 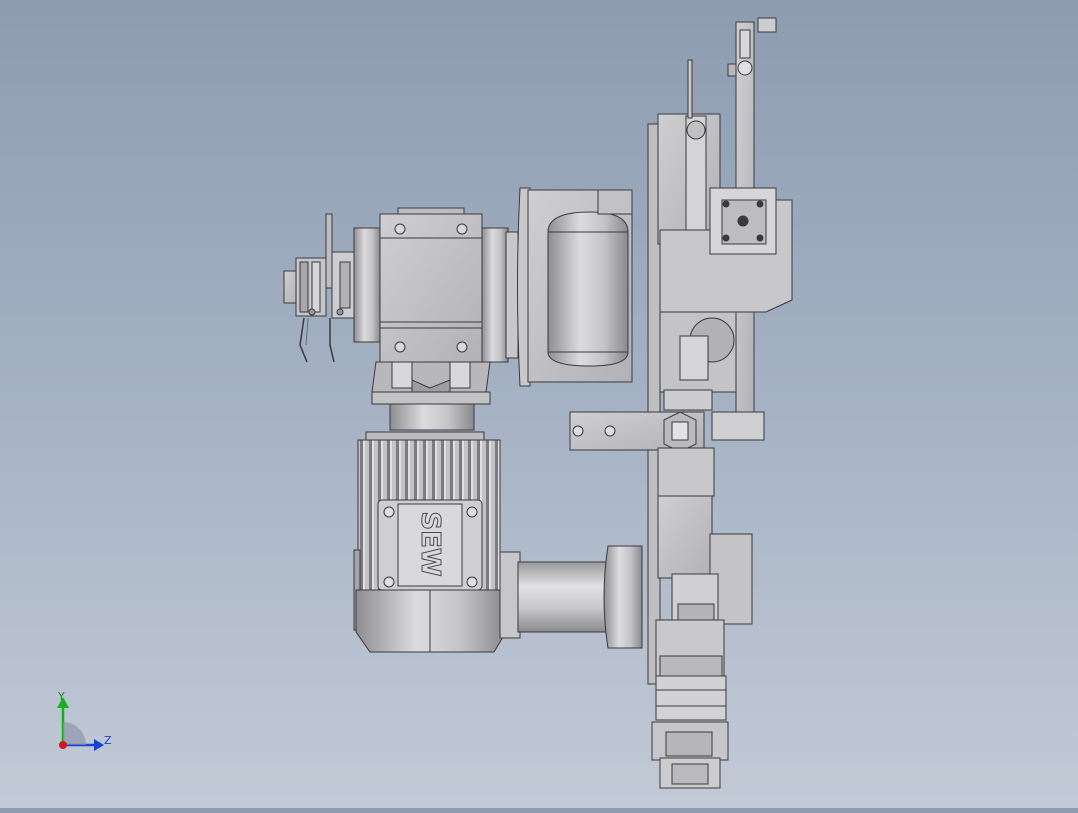 What do you see at coordinates (84, 720) in the screenshot?
I see `axis-triad: Y Z` at bounding box center [84, 720].